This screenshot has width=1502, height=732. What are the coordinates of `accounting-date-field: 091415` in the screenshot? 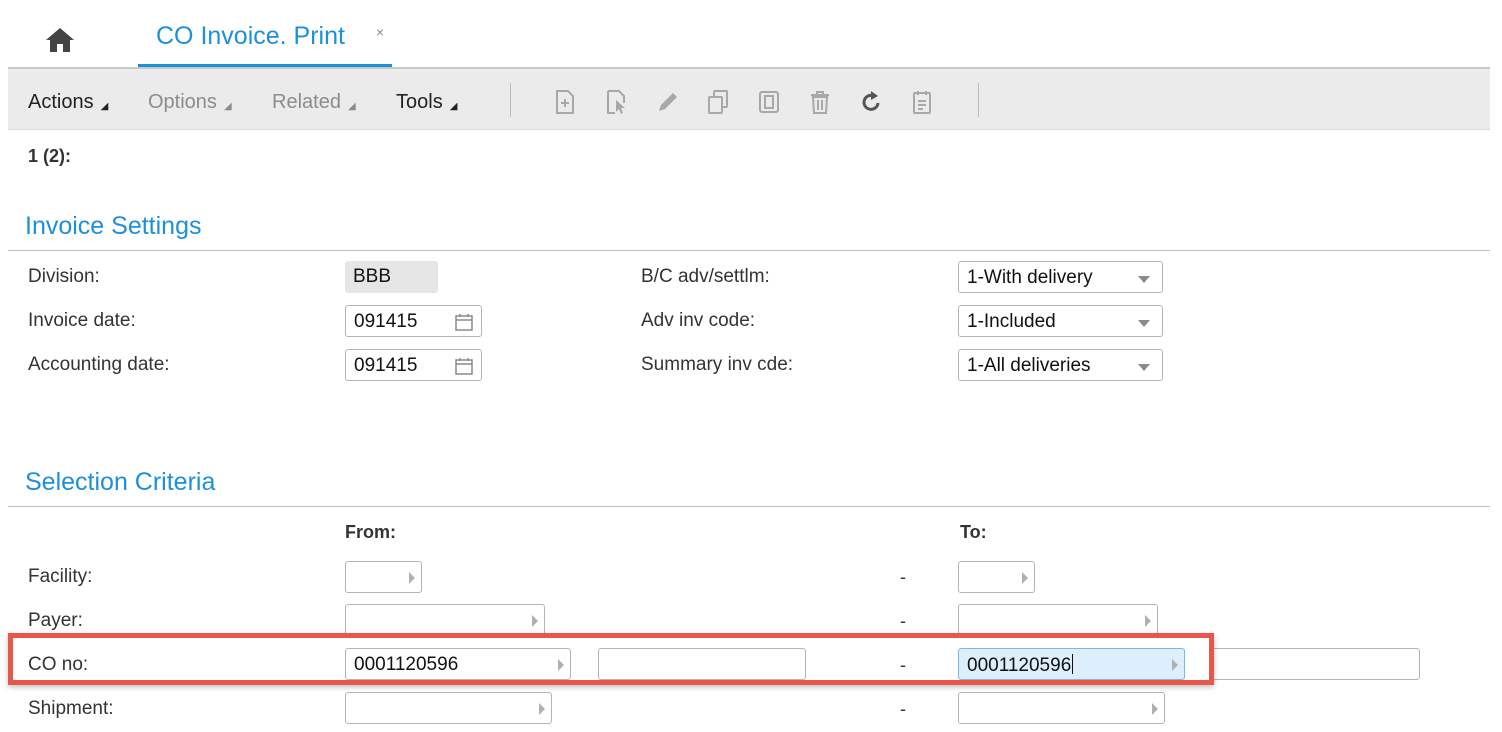 It's located at (413, 365).